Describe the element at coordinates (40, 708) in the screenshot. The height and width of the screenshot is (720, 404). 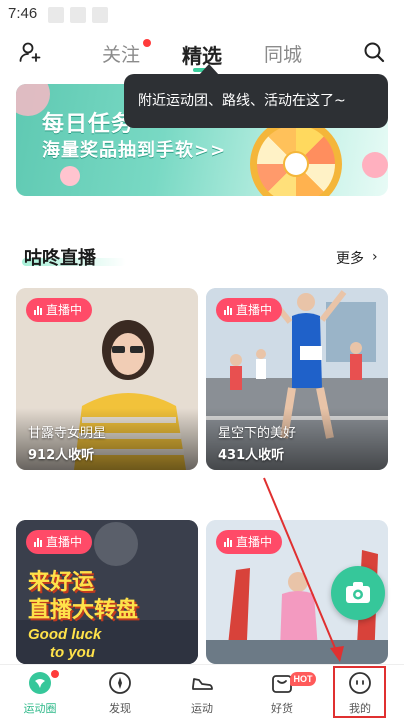
I see `nav-label: 运动圈` at that location.